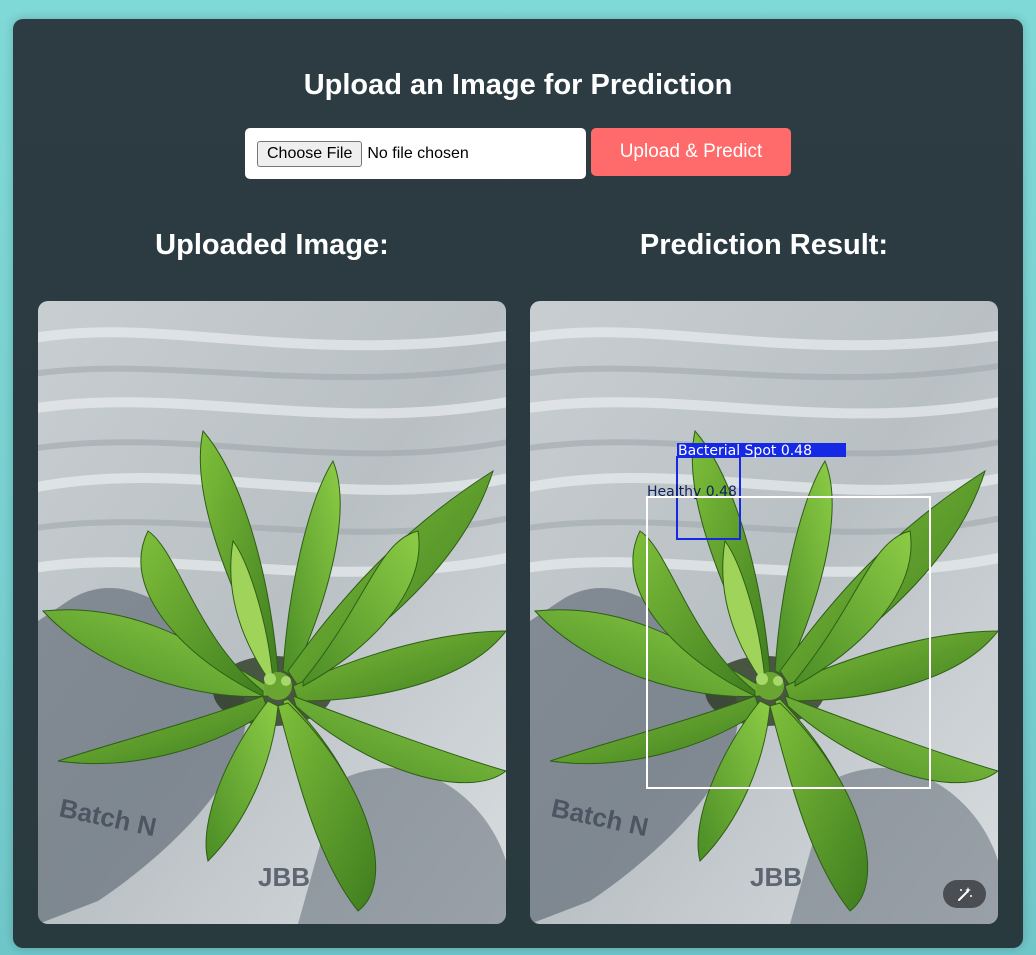  I want to click on page-title: Upload an Image for Prediction, so click(518, 85).